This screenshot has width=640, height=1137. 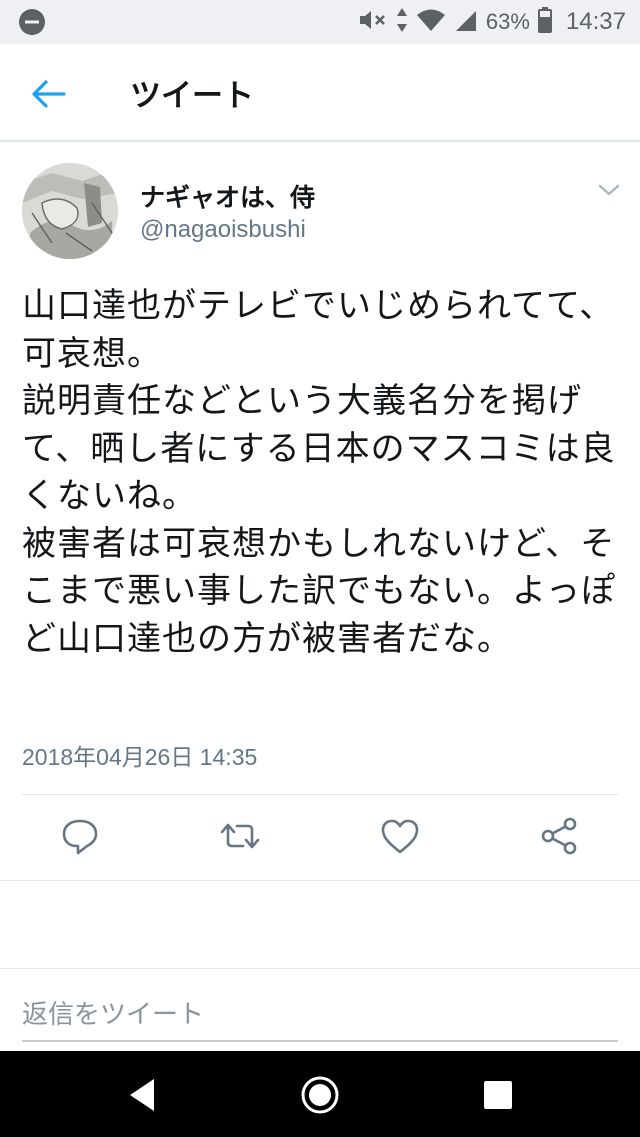 What do you see at coordinates (466, 22) in the screenshot?
I see `signal-icon` at bounding box center [466, 22].